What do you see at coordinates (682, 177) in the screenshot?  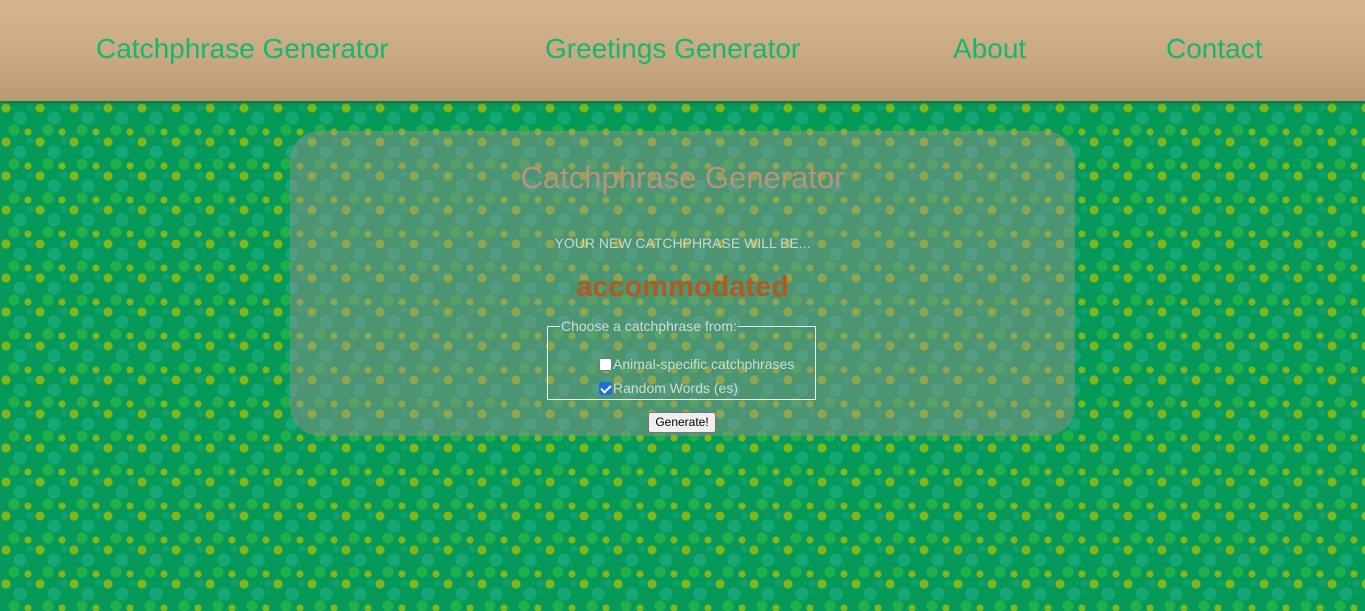 I see `page-title: Catchphrase Generator` at bounding box center [682, 177].